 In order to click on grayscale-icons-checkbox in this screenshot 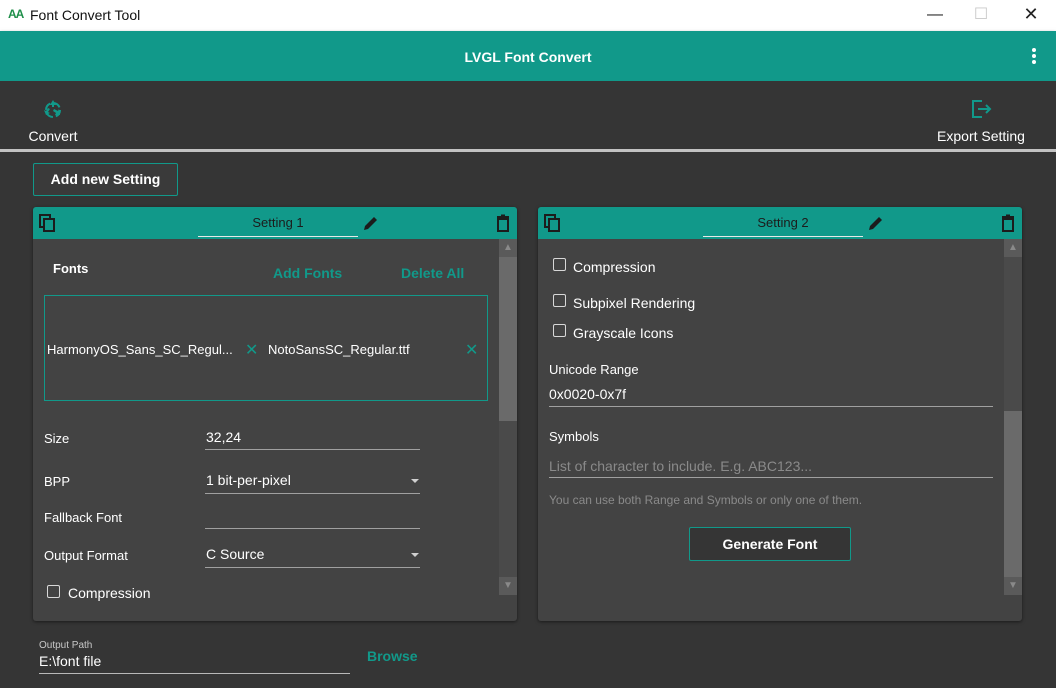, I will do `click(559, 330)`.